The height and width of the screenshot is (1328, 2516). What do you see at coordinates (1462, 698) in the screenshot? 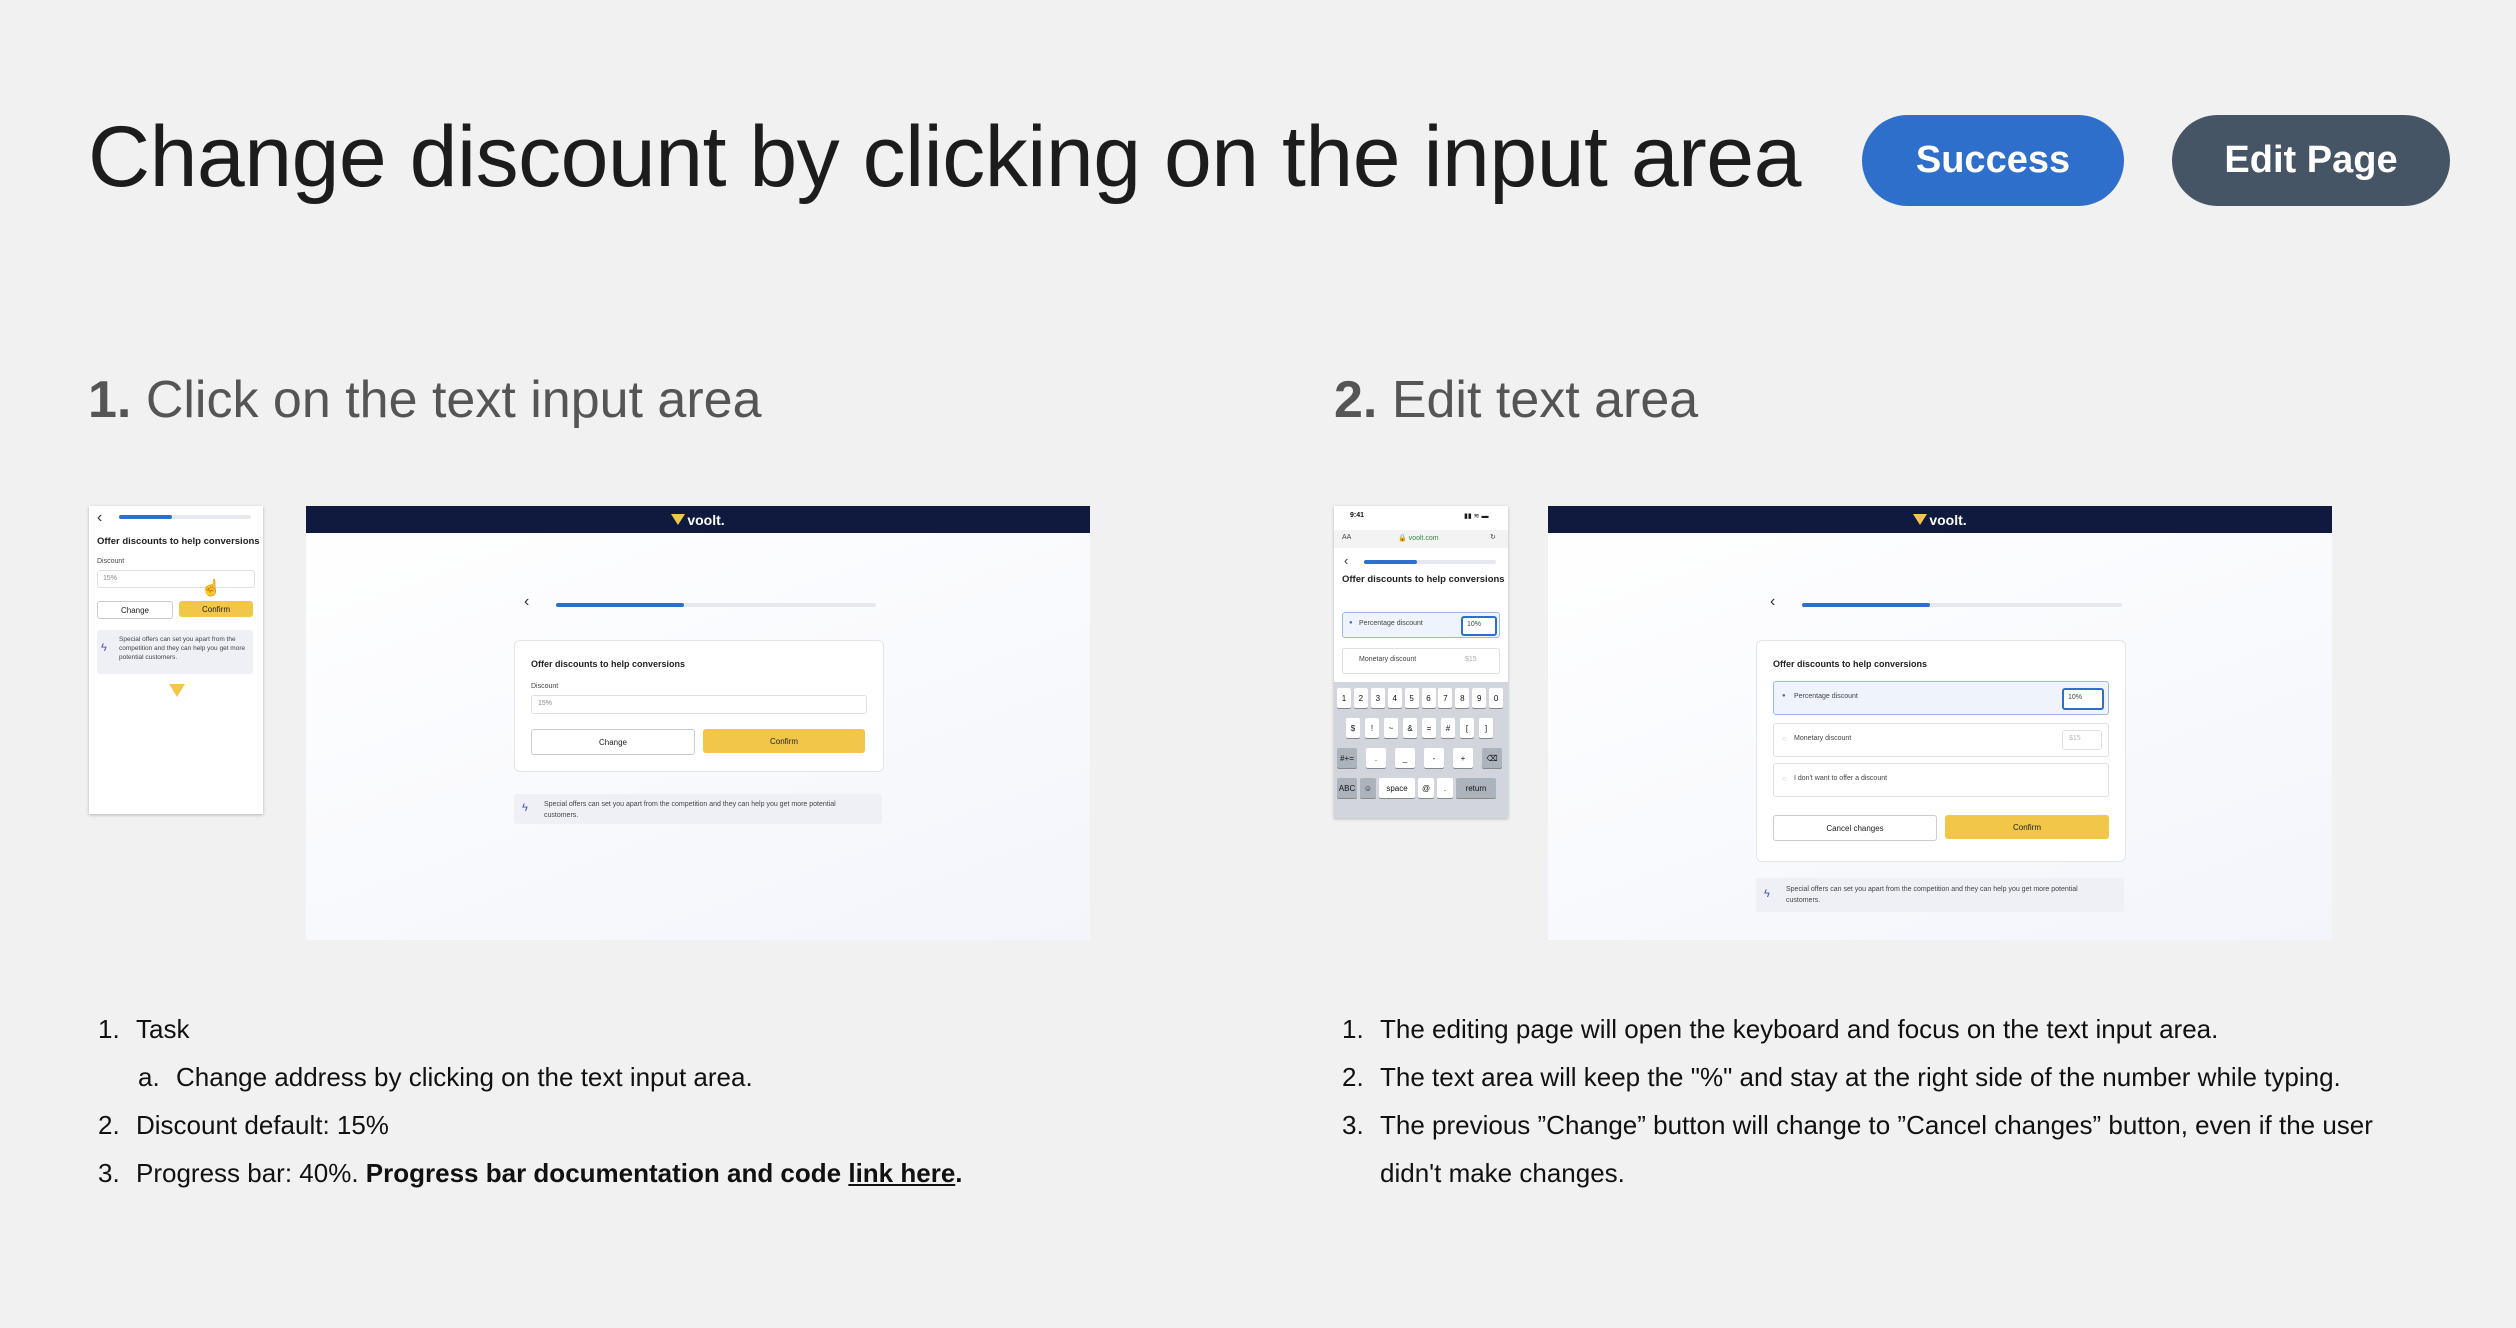
I see `keyboard-key: 8` at bounding box center [1462, 698].